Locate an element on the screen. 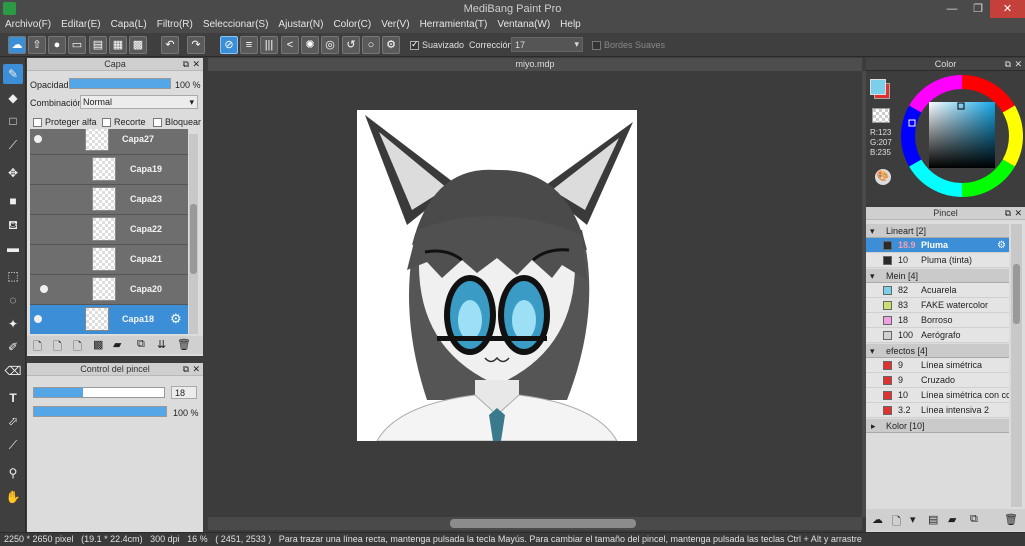  menu-herramienta: Herramienta(T) is located at coordinates (454, 24).